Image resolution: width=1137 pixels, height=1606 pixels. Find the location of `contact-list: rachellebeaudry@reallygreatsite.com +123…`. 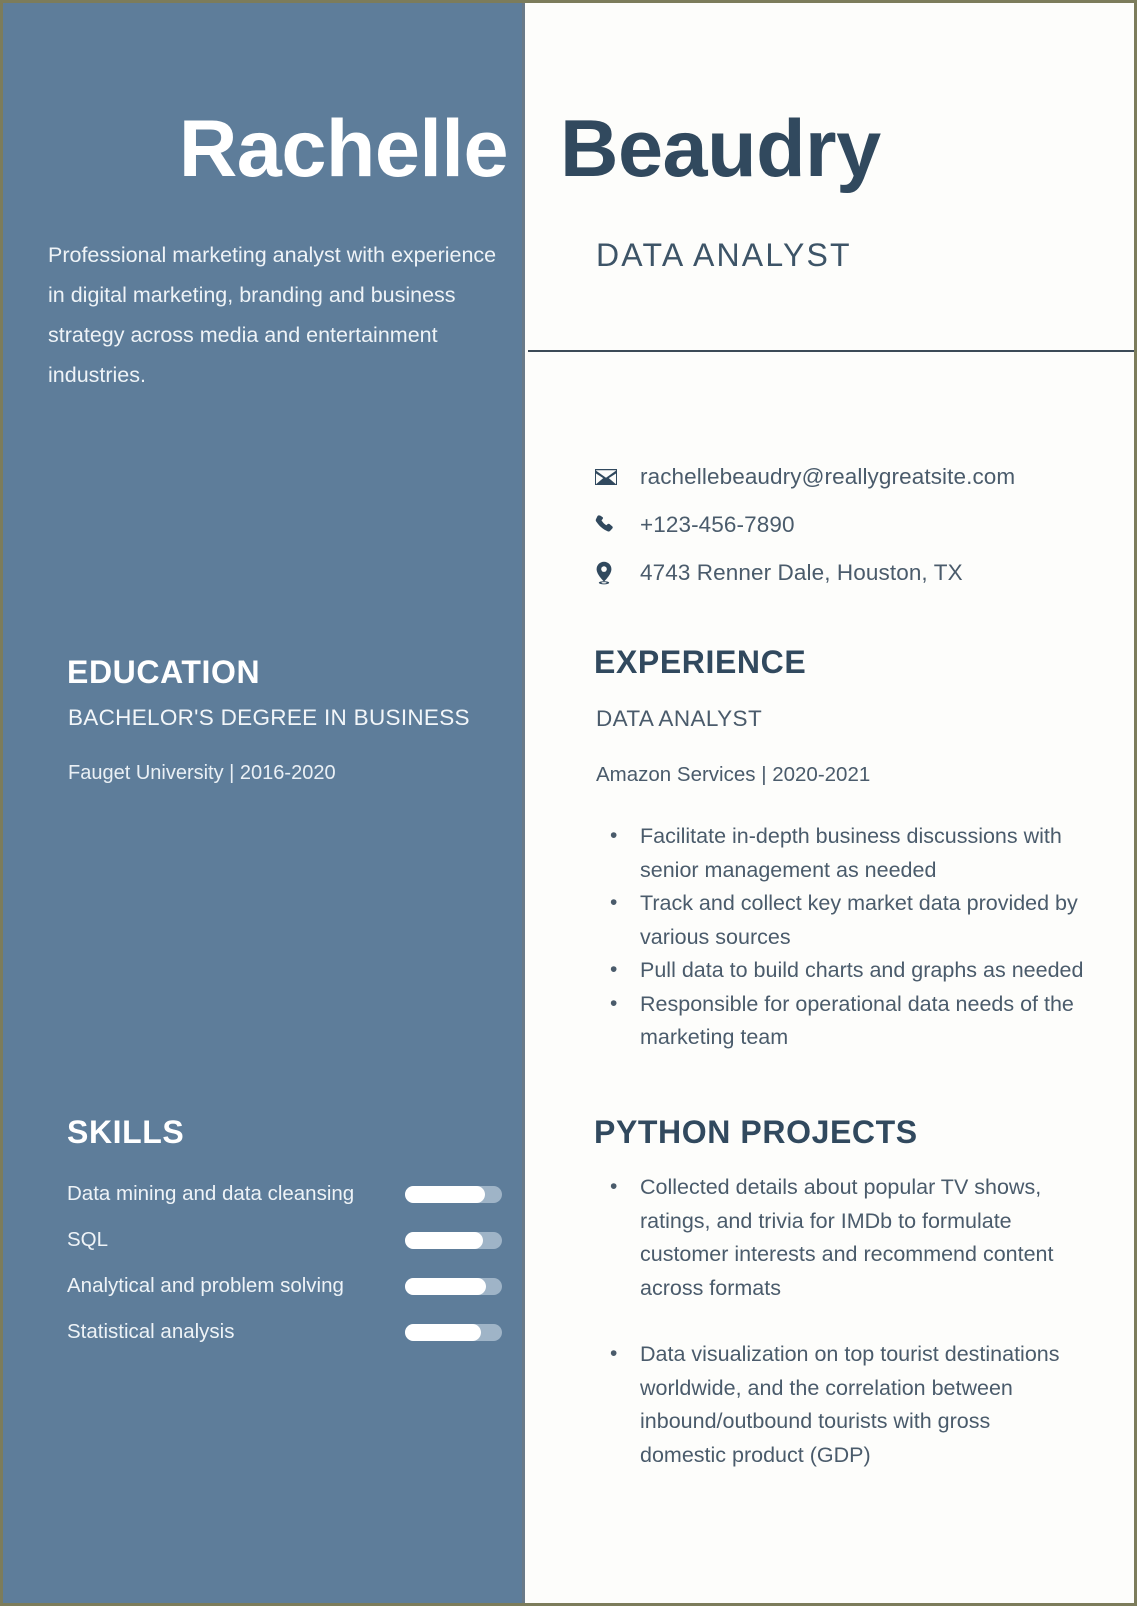

contact-list: rachellebeaudry@reallygreatsite.com +123… is located at coordinates (854, 525).